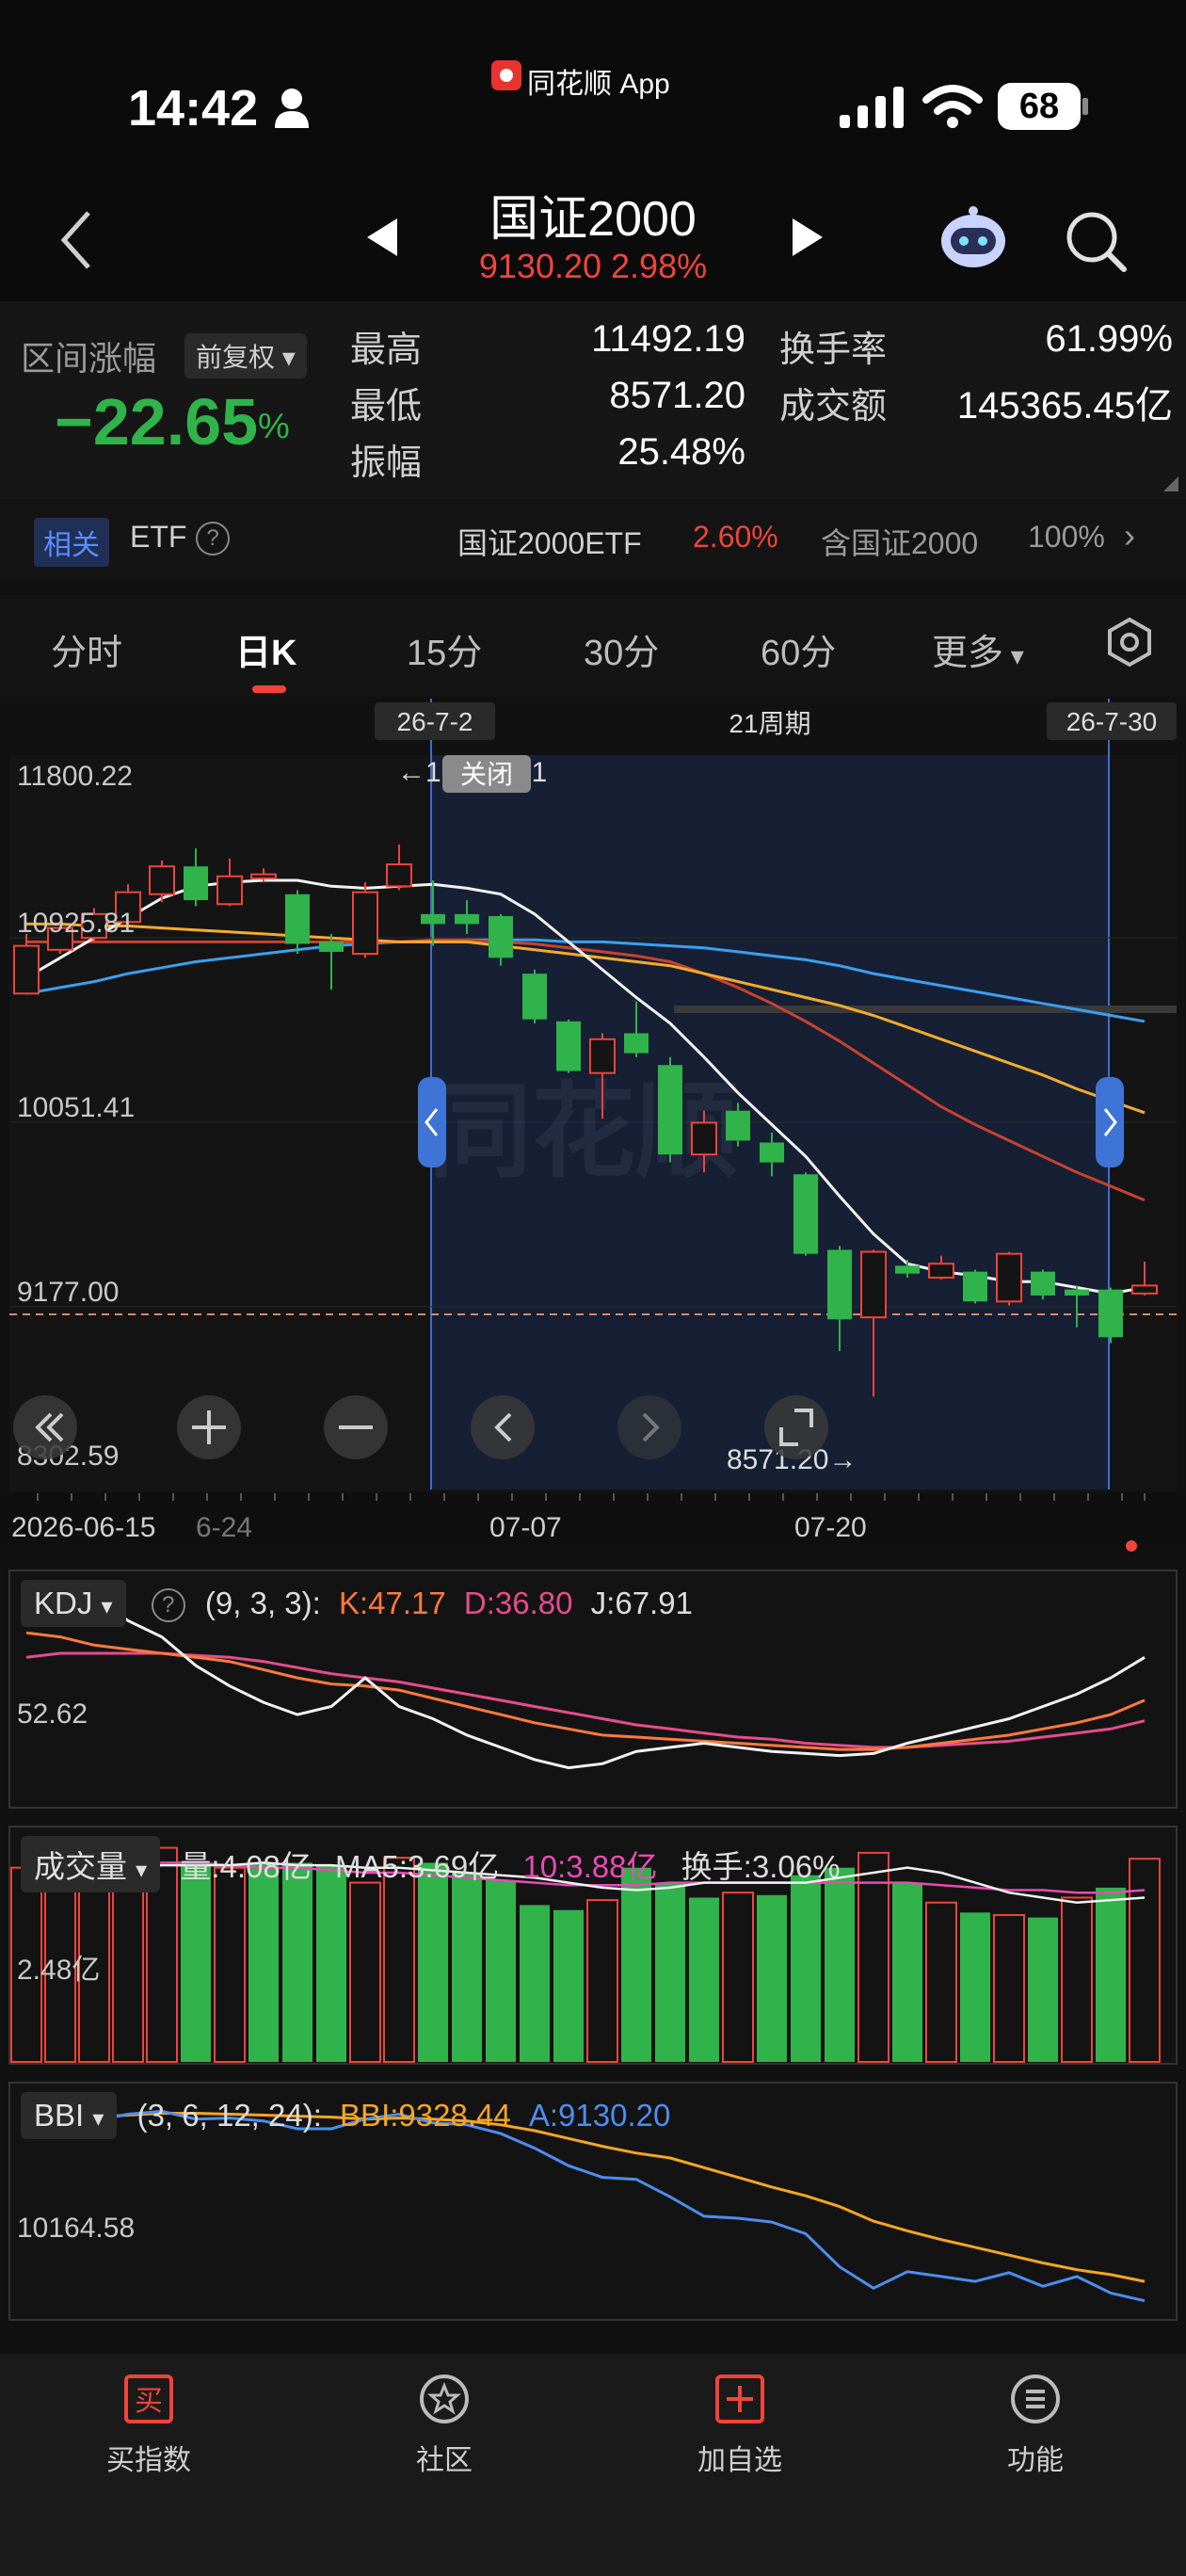 Image resolution: width=1186 pixels, height=2576 pixels. Describe the element at coordinates (149, 2425) in the screenshot. I see `nav-buy-index: 买 买指数` at that location.